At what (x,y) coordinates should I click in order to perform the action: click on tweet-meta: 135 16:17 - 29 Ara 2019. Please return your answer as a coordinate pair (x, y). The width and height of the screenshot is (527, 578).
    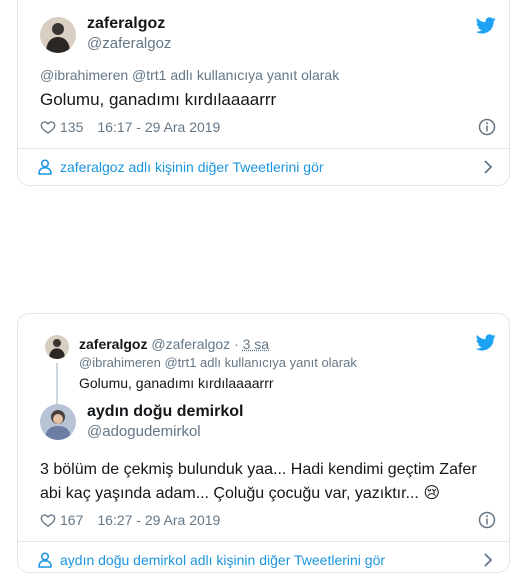
    Looking at the image, I should click on (130, 127).